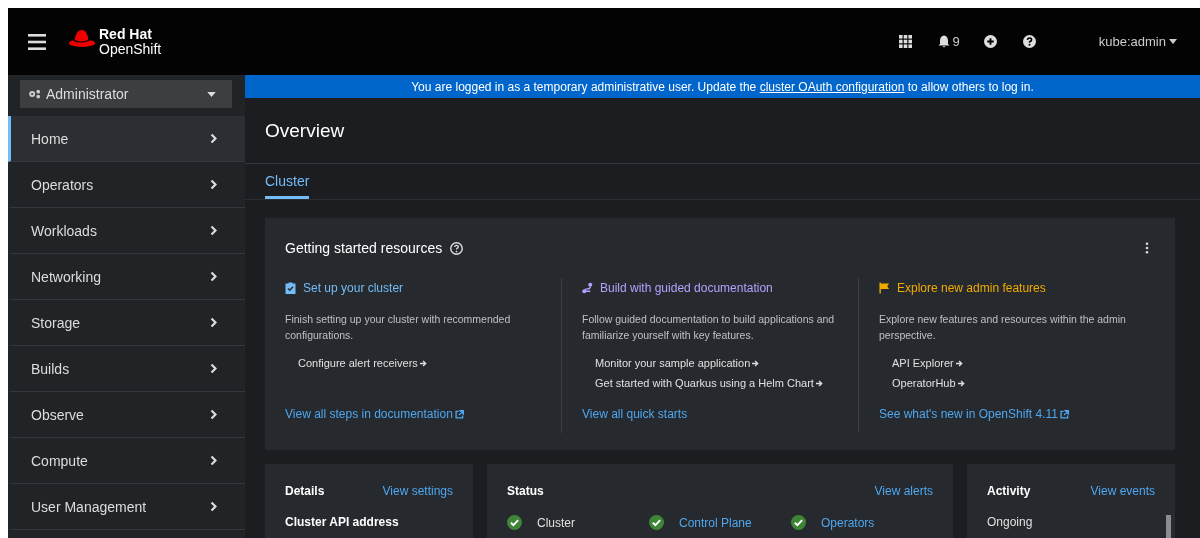 This screenshot has width=1200, height=538. Describe the element at coordinates (716, 363) in the screenshot. I see `quick-link: Monitor your sample application` at that location.